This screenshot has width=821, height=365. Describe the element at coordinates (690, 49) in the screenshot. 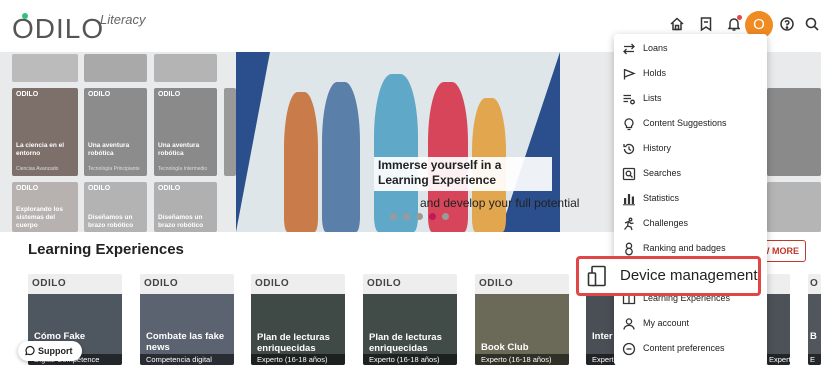

I see `menu-item-loans: Loans` at that location.